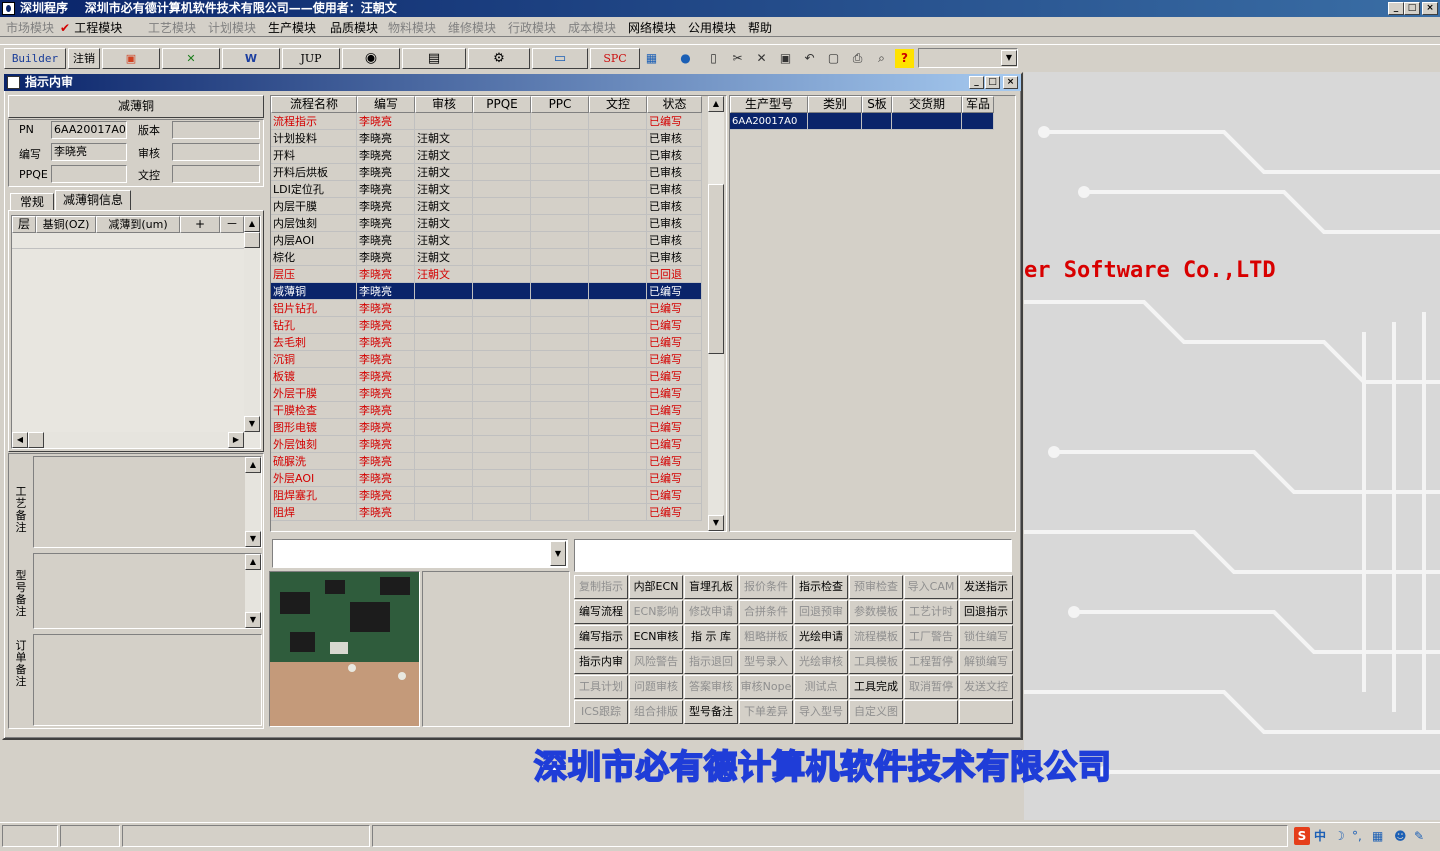  What do you see at coordinates (486, 138) in the screenshot?
I see `table-row: 计划投料 李晓亮 汪朝文 已审核` at bounding box center [486, 138].